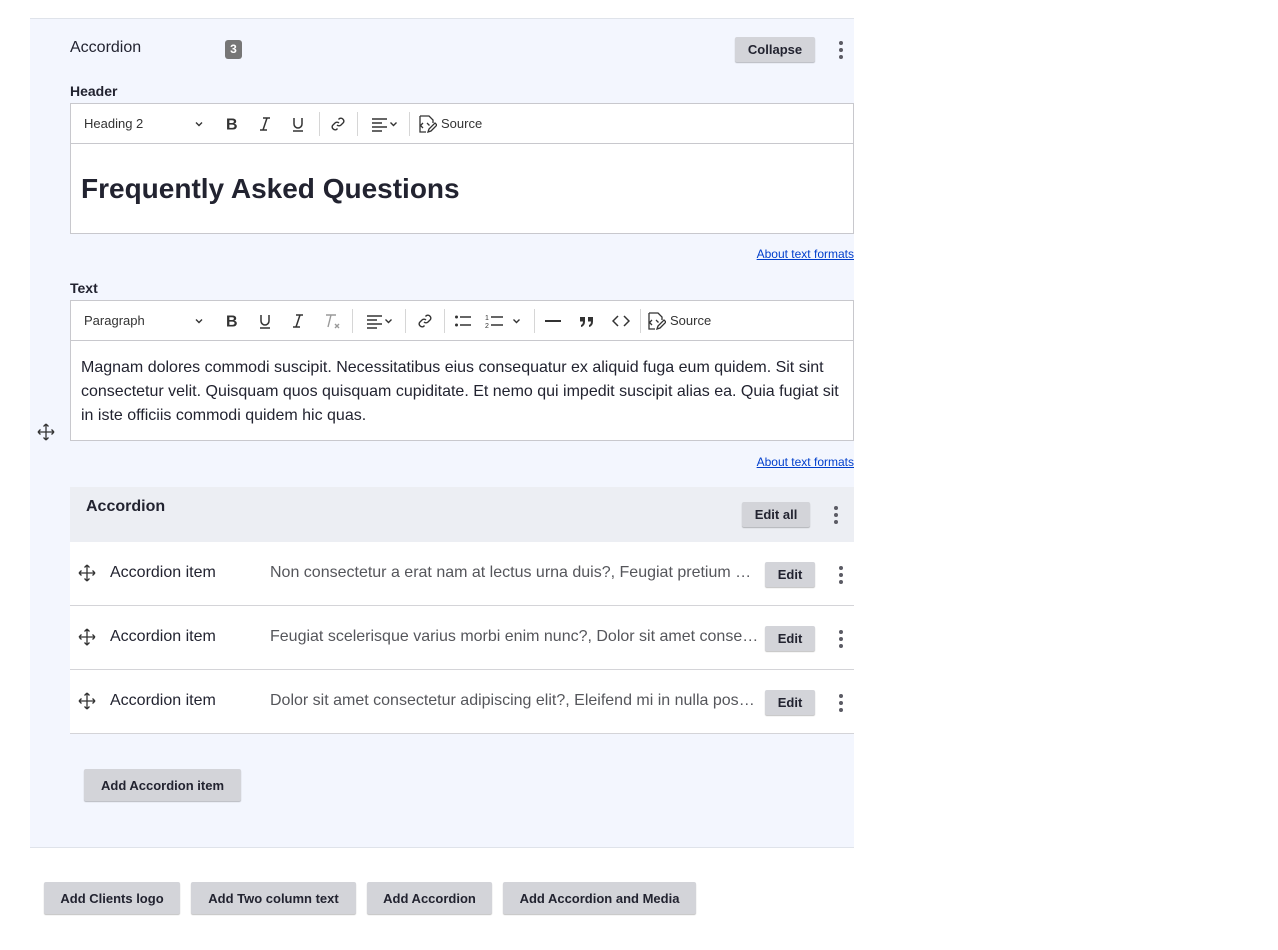 The width and height of the screenshot is (1278, 950). I want to click on add-accordion-and-media-button: Add Accordion and Media, so click(599, 898).